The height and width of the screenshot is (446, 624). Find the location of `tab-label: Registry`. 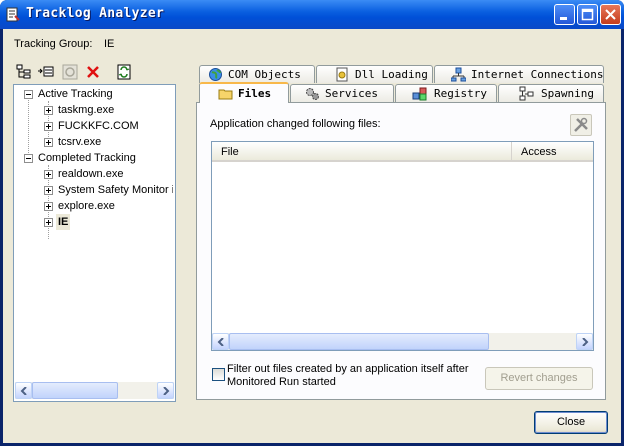

tab-label: Registry is located at coordinates (460, 93).